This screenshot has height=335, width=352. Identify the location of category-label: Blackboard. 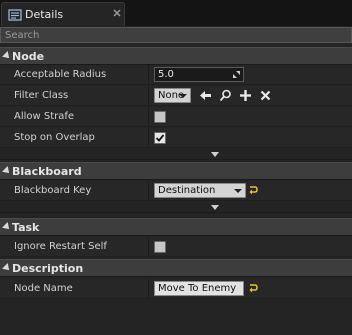
(47, 171).